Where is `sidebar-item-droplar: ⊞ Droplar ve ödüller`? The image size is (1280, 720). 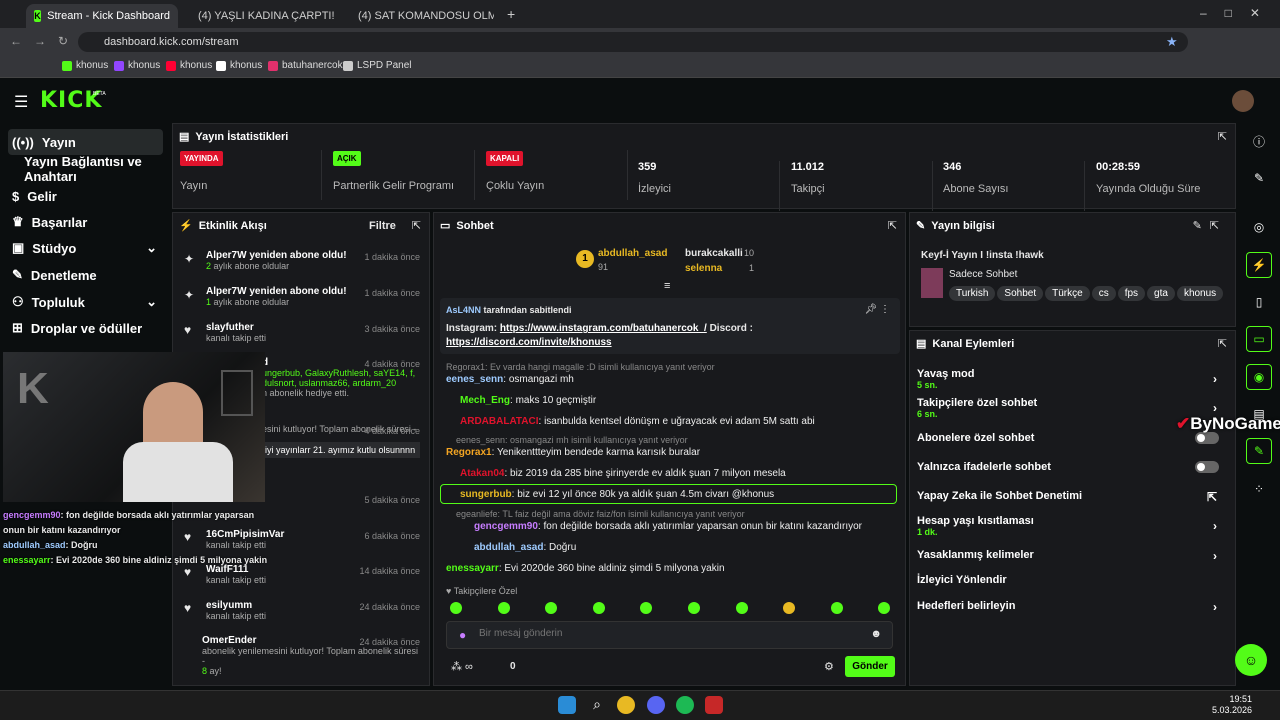
sidebar-item-droplar: ⊞ Droplar ve ödüller is located at coordinates (85, 328).